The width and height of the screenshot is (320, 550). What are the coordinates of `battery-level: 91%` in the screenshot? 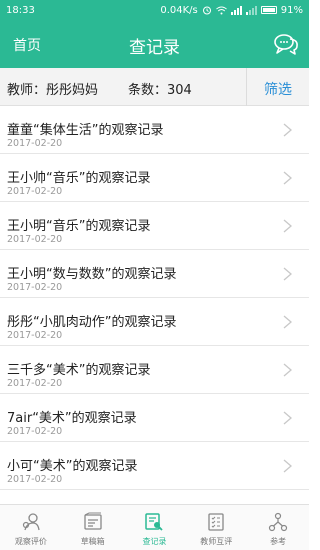 It's located at (291, 10).